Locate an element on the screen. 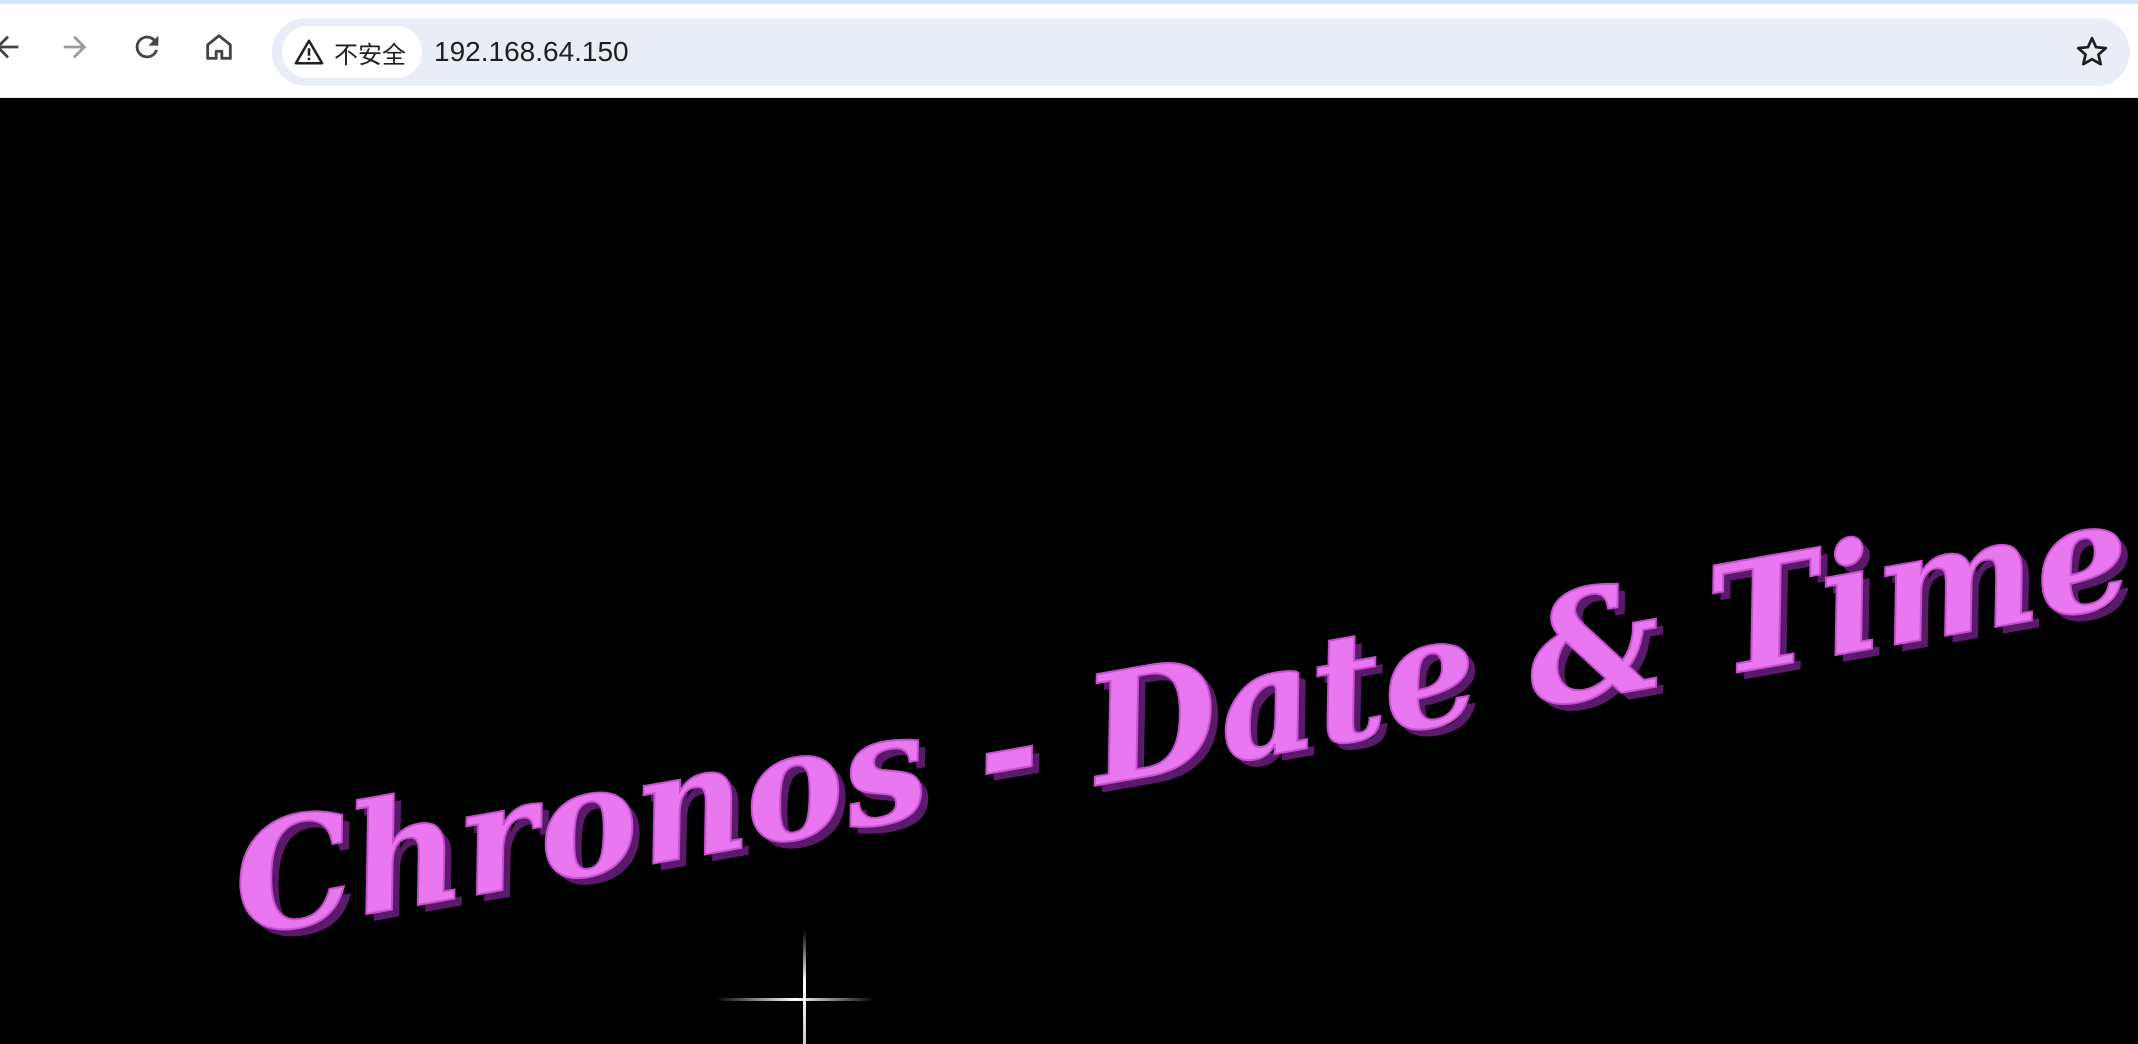  back-icon is located at coordinates (9, 47).